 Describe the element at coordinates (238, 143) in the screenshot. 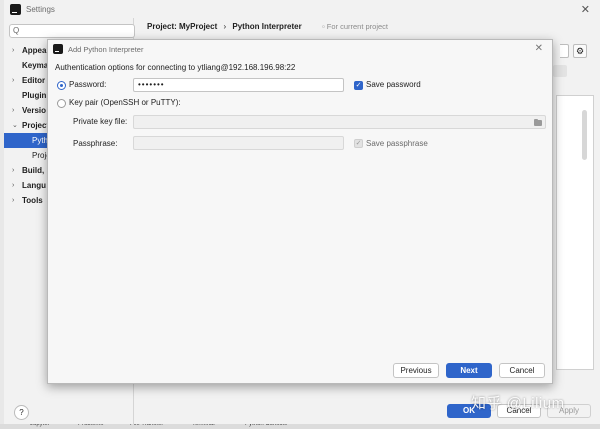

I see `passphrase-field` at that location.